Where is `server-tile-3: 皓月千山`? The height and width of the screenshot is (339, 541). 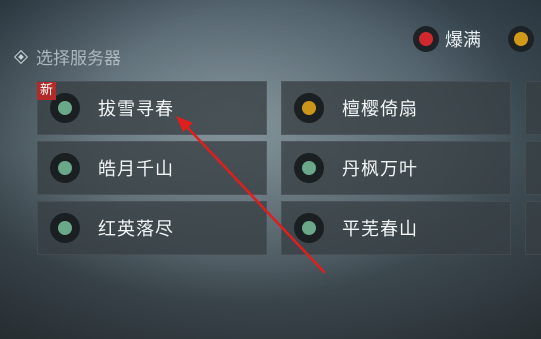 server-tile-3: 皓月千山 is located at coordinates (152, 168).